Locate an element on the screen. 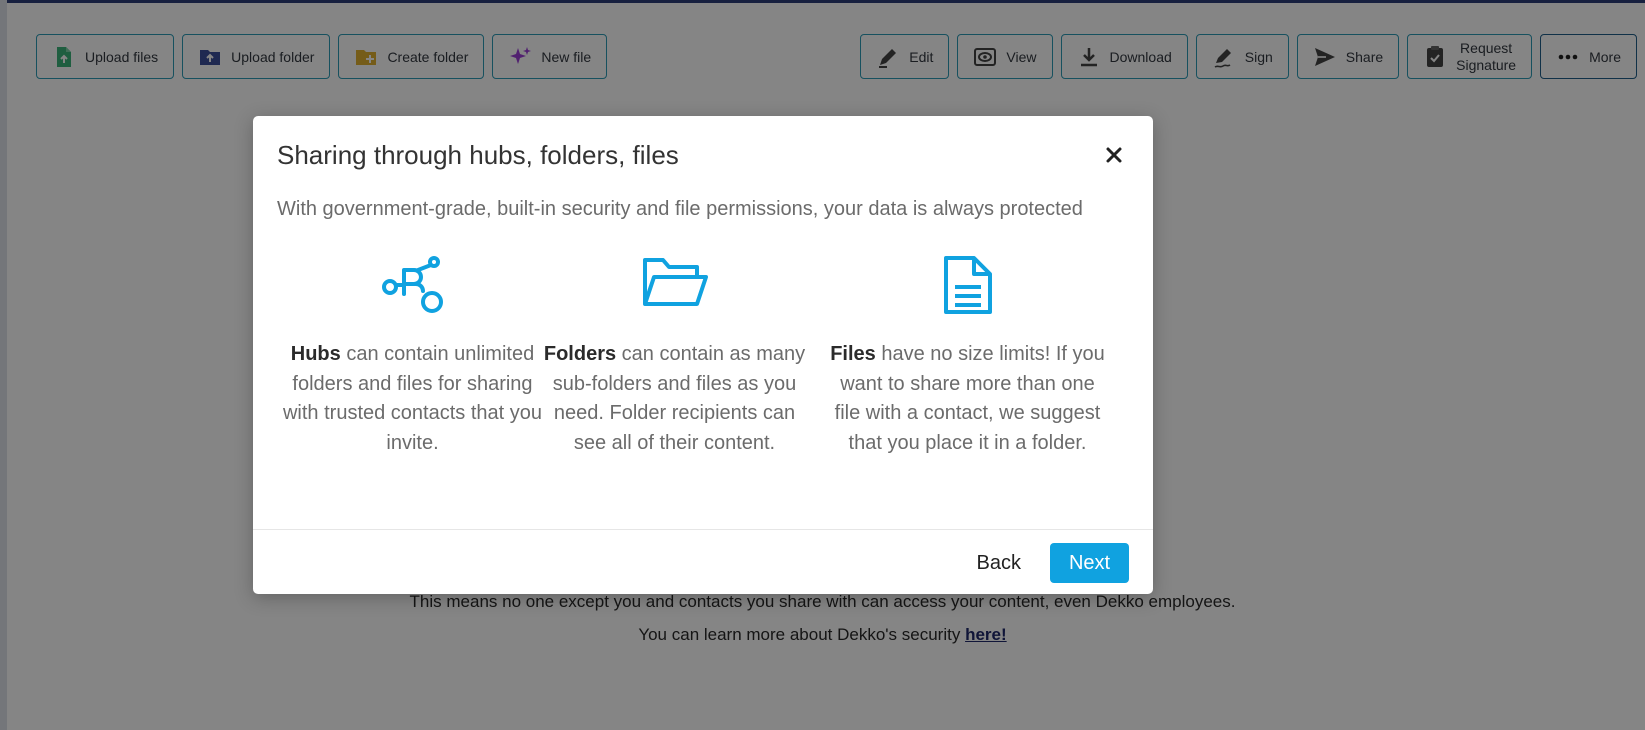 The width and height of the screenshot is (1645, 730). document-icon is located at coordinates (967, 285).